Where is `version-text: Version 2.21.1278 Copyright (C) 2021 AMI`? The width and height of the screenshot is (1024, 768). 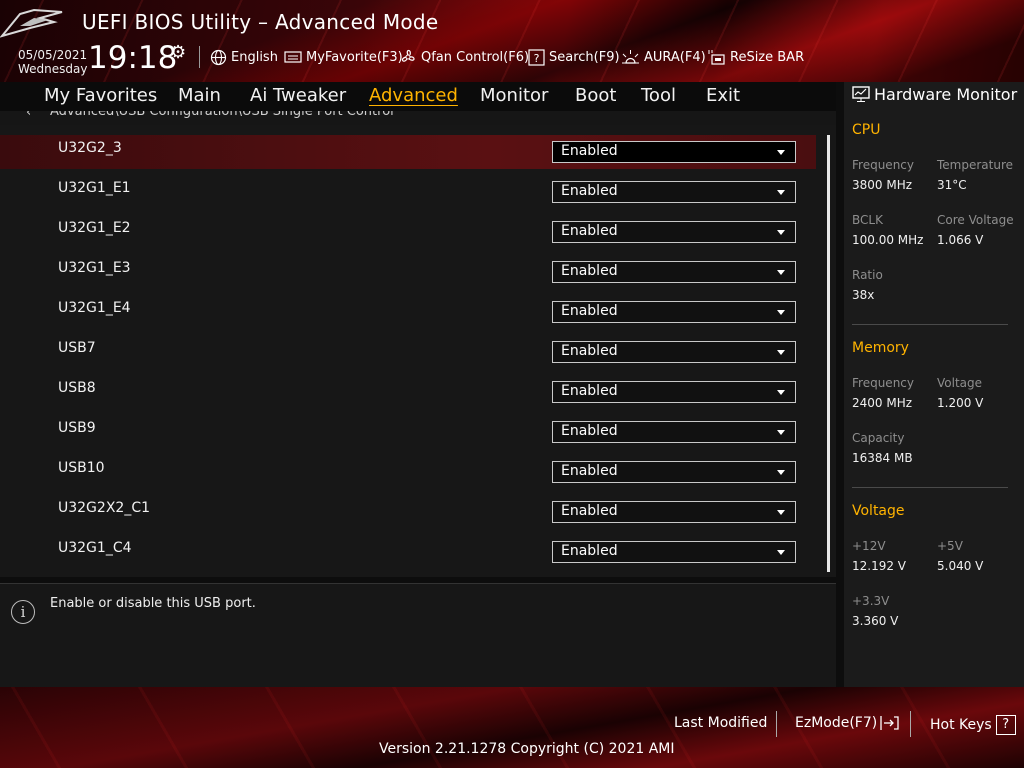 version-text: Version 2.21.1278 Copyright (C) 2021 AMI is located at coordinates (527, 749).